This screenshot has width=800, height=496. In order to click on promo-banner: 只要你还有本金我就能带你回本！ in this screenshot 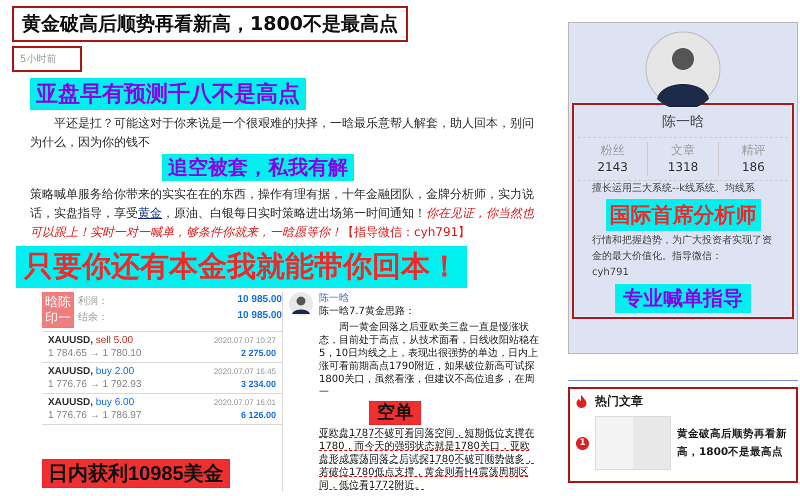, I will do `click(241, 267)`.